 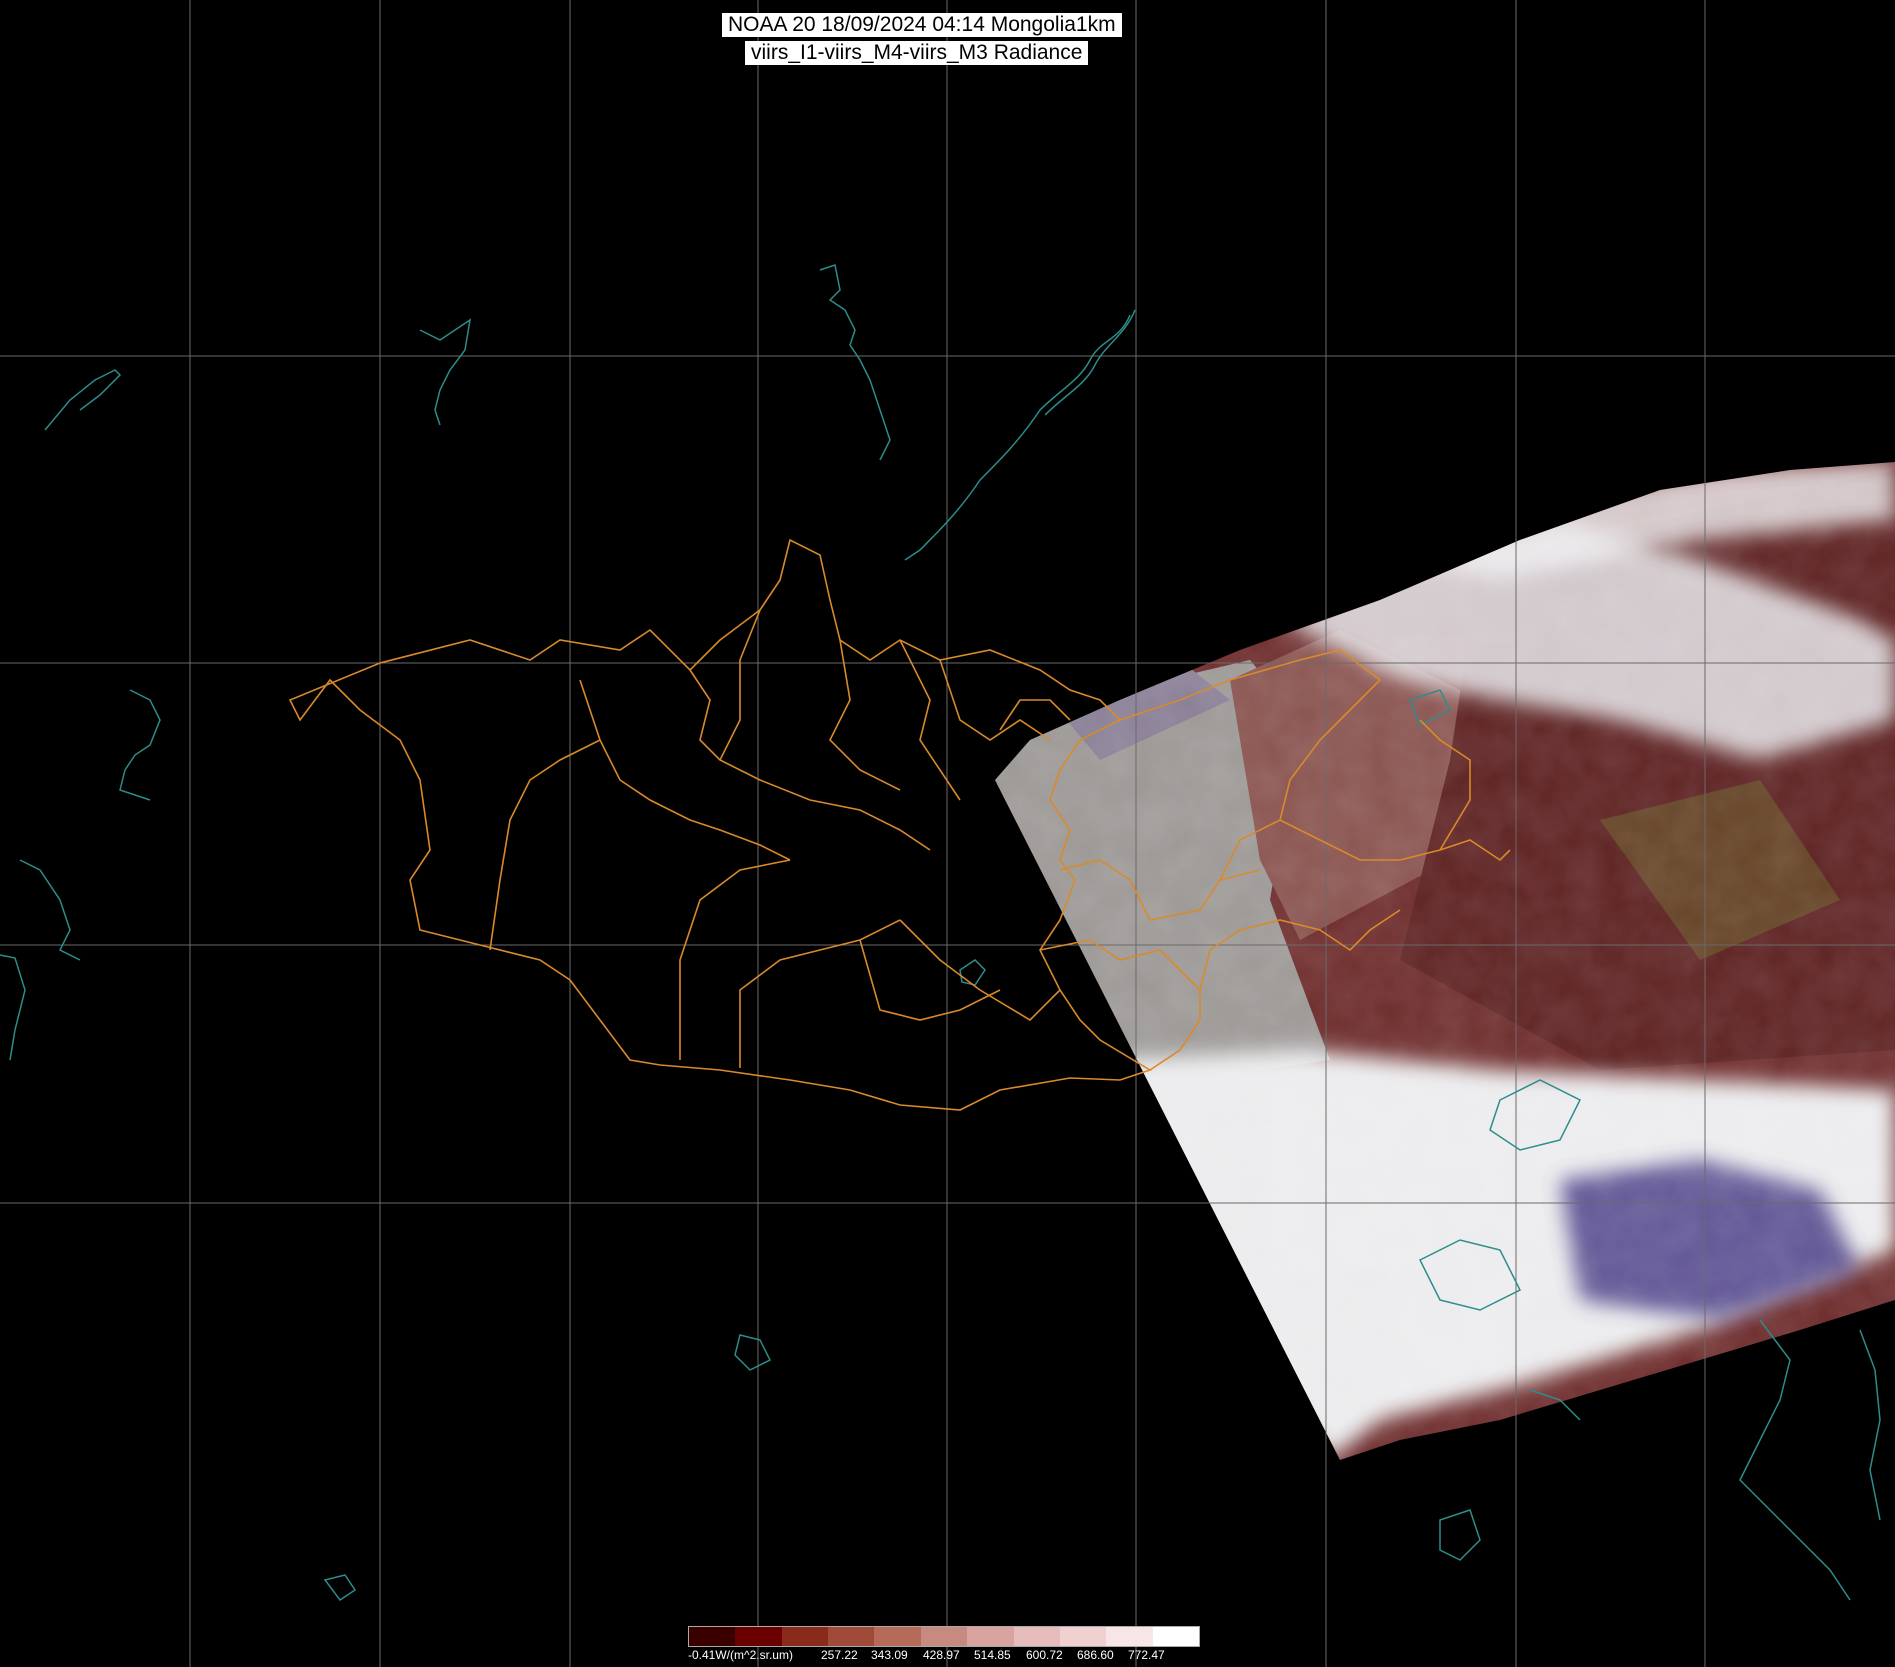 What do you see at coordinates (917, 53) in the screenshot?
I see `map-subtitle: viirs_I1-viirs_M4-viirs_M3 Radiance` at bounding box center [917, 53].